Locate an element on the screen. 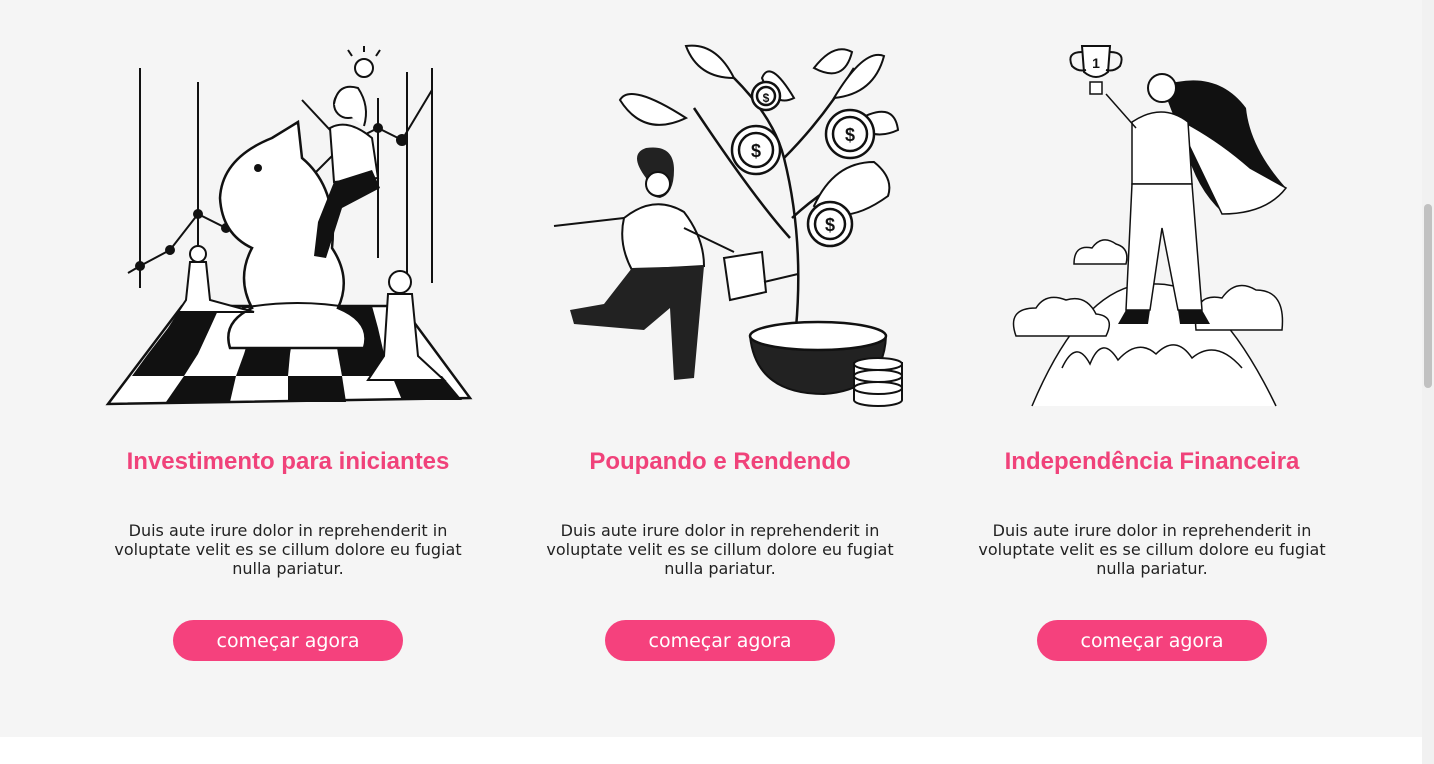  page-scrollbar is located at coordinates (1428, 382).